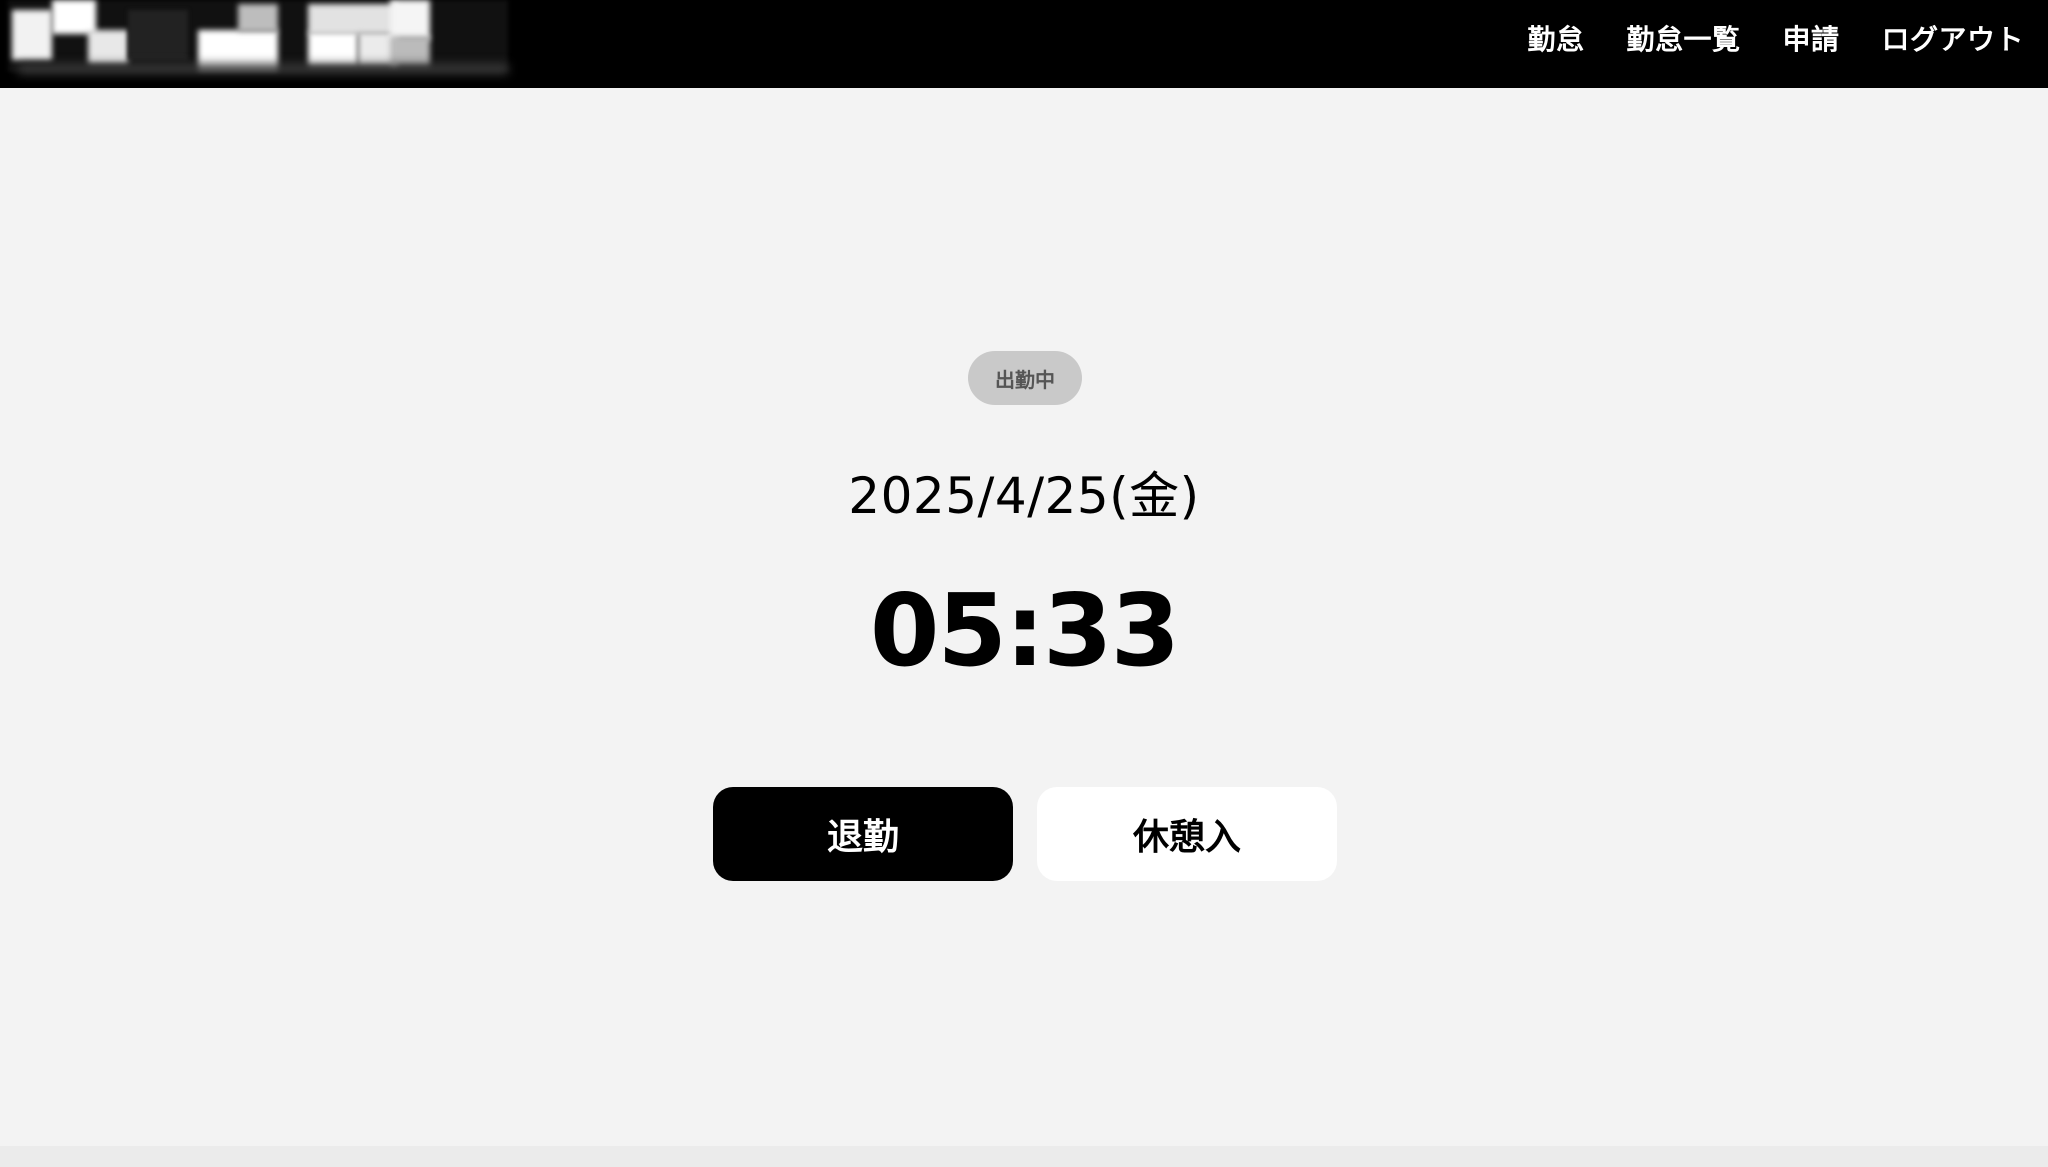 The height and width of the screenshot is (1167, 2048). Describe the element at coordinates (1683, 38) in the screenshot. I see `nav-attendance-list: 勤怠一覧` at that location.